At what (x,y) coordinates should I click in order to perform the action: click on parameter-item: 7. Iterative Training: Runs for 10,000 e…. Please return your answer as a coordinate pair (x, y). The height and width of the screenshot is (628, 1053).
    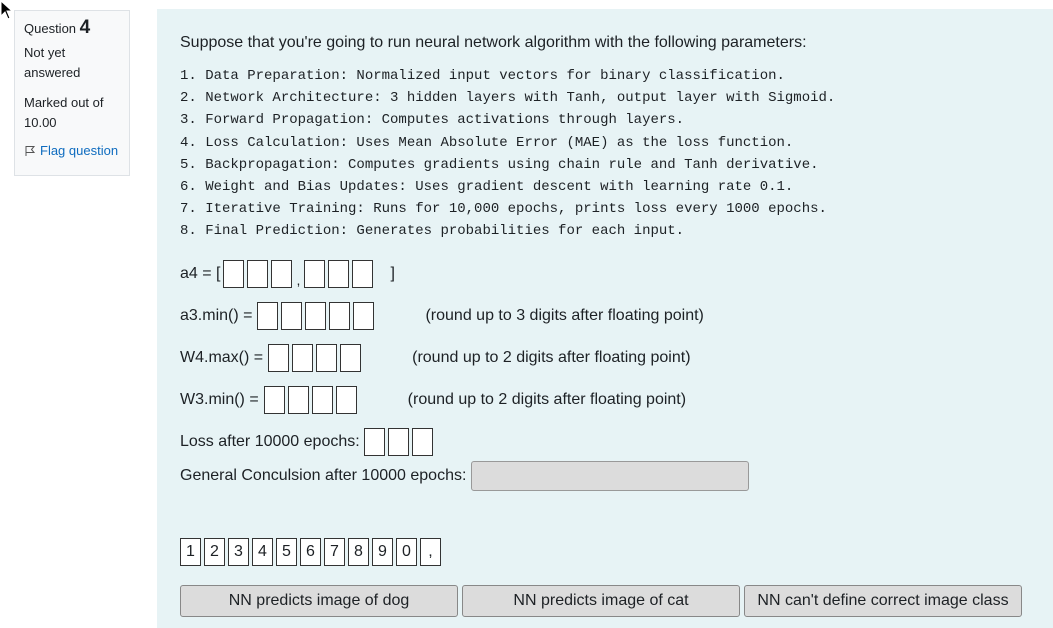
    Looking at the image, I should click on (503, 209).